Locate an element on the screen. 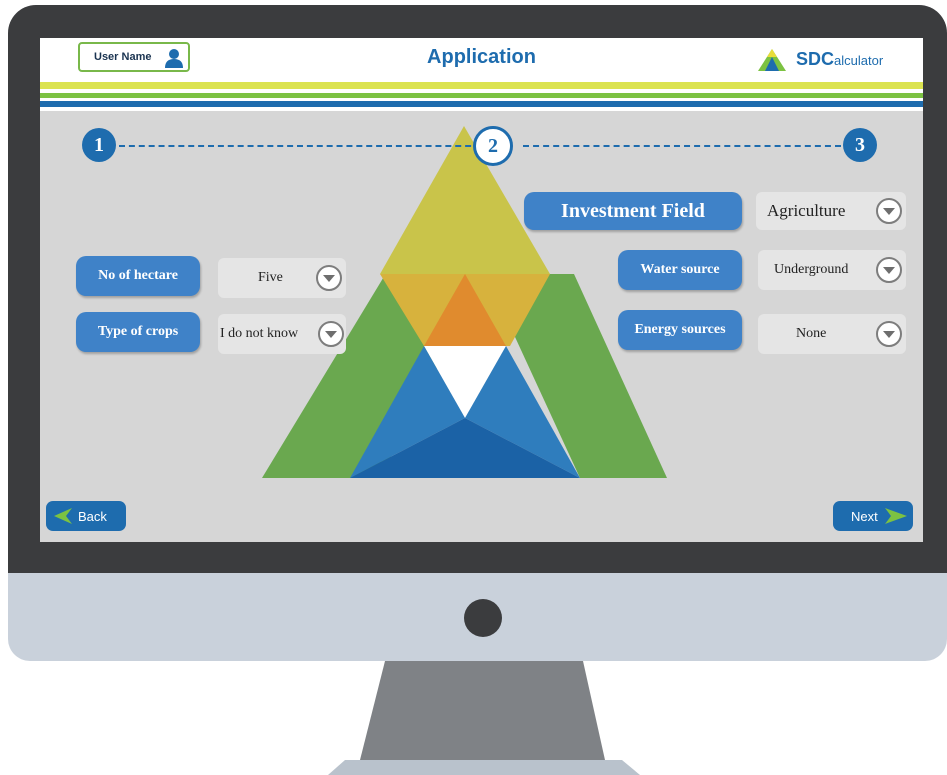 This screenshot has height=775, width=947. investment-field-value: Agriculture is located at coordinates (806, 210).